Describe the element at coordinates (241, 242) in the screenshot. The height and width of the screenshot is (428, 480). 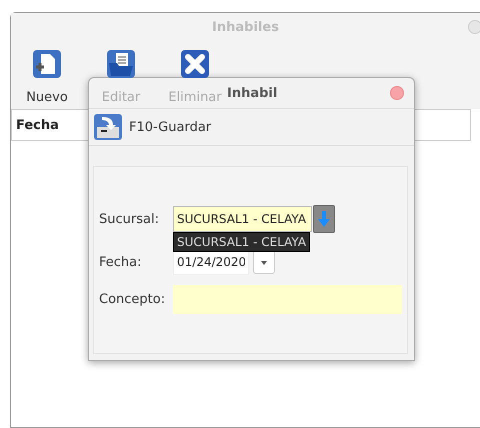
I see `tooltip: SUCURSAL1 - CELAYA` at that location.